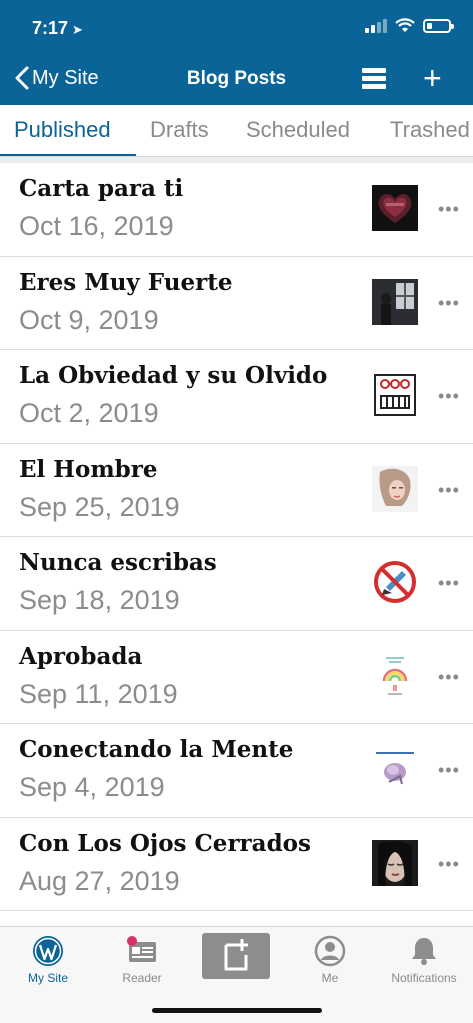 The width and height of the screenshot is (473, 1023). I want to click on profile-icon, so click(330, 951).